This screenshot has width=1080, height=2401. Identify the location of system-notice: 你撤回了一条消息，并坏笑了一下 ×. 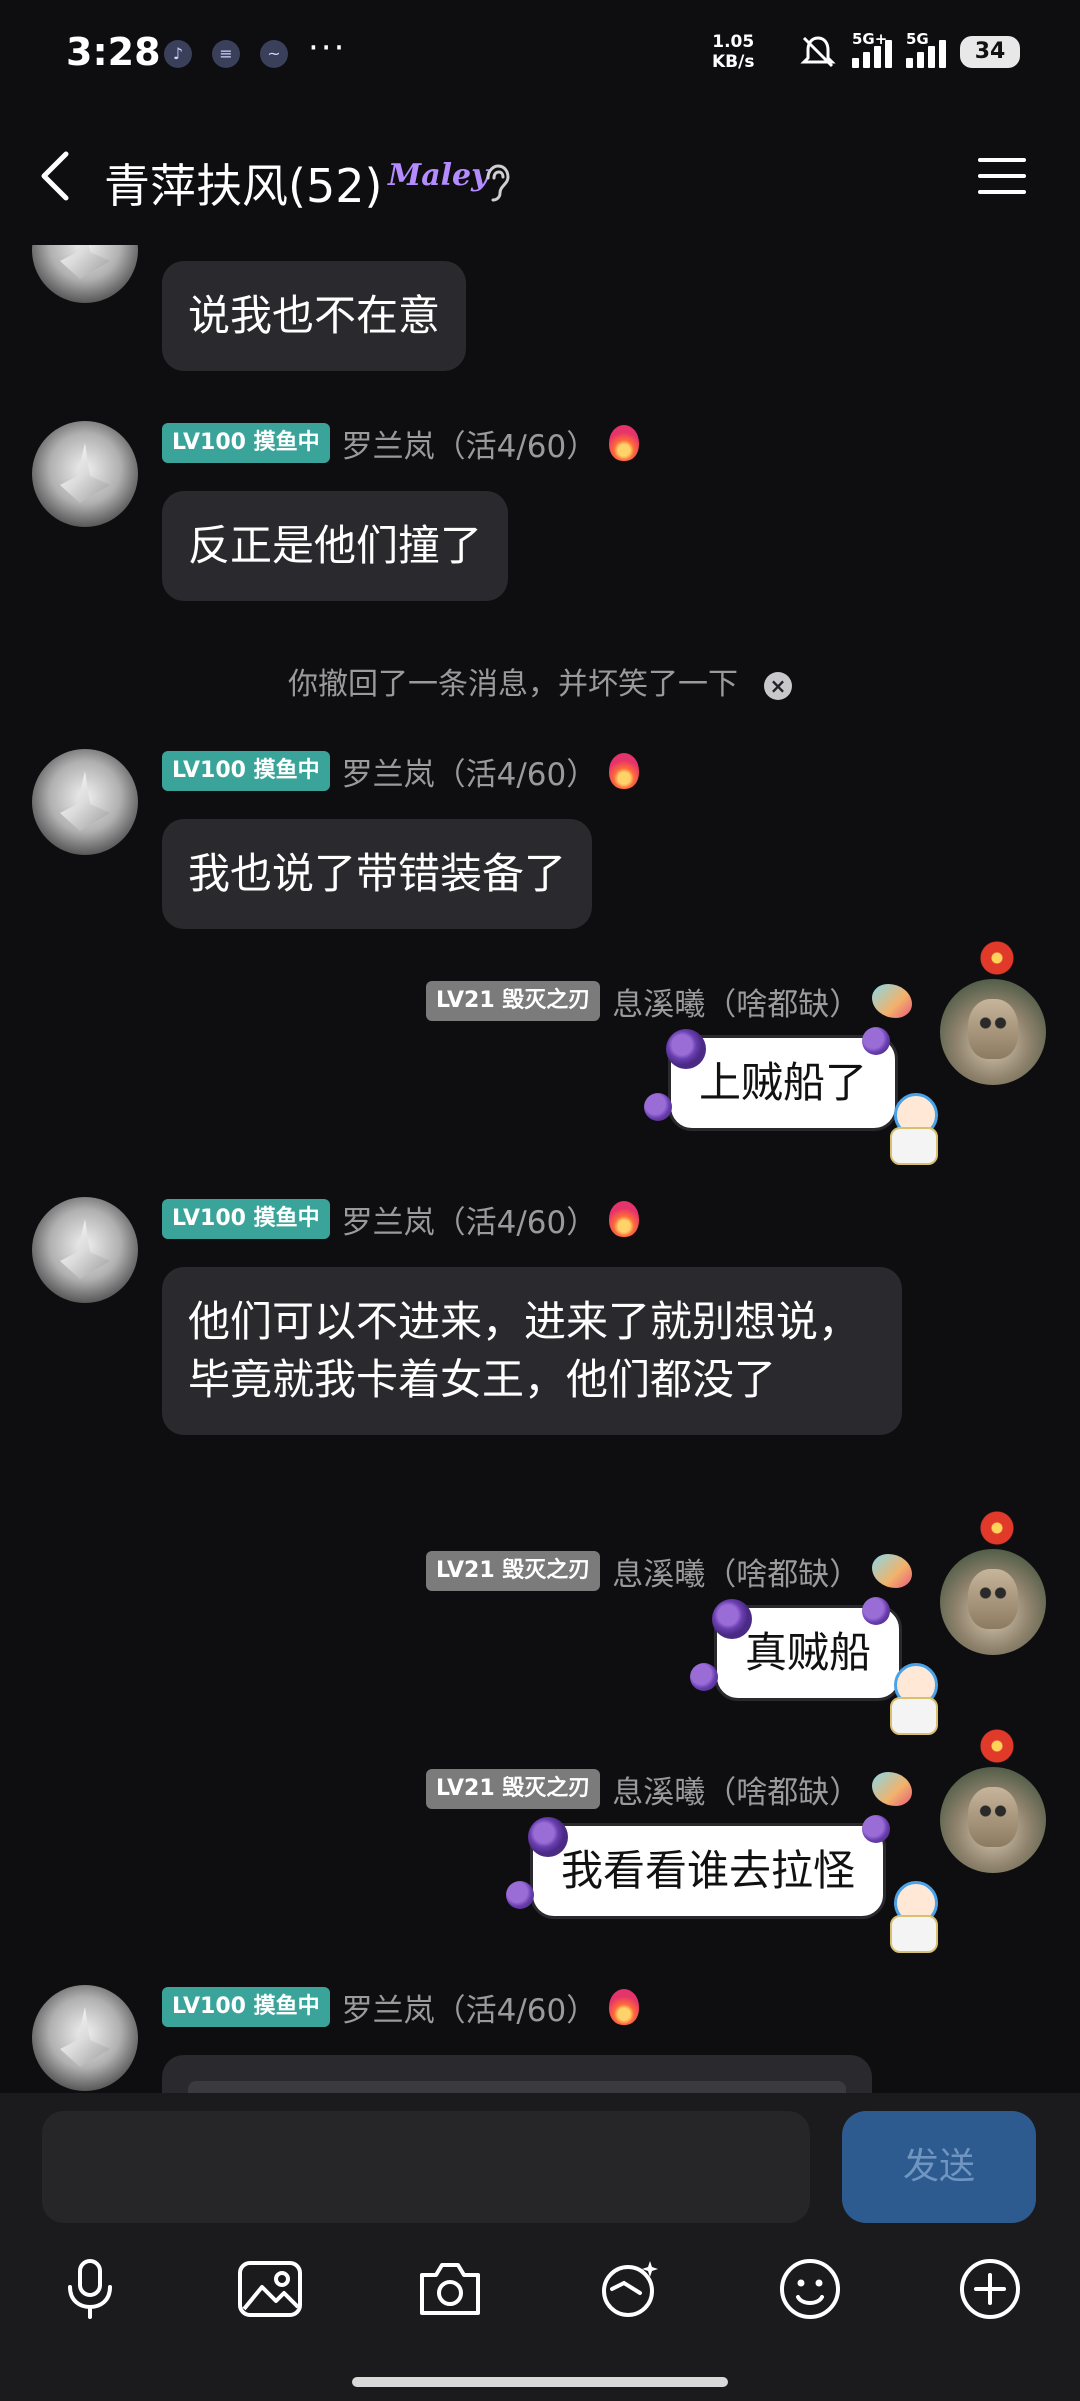
(540, 681).